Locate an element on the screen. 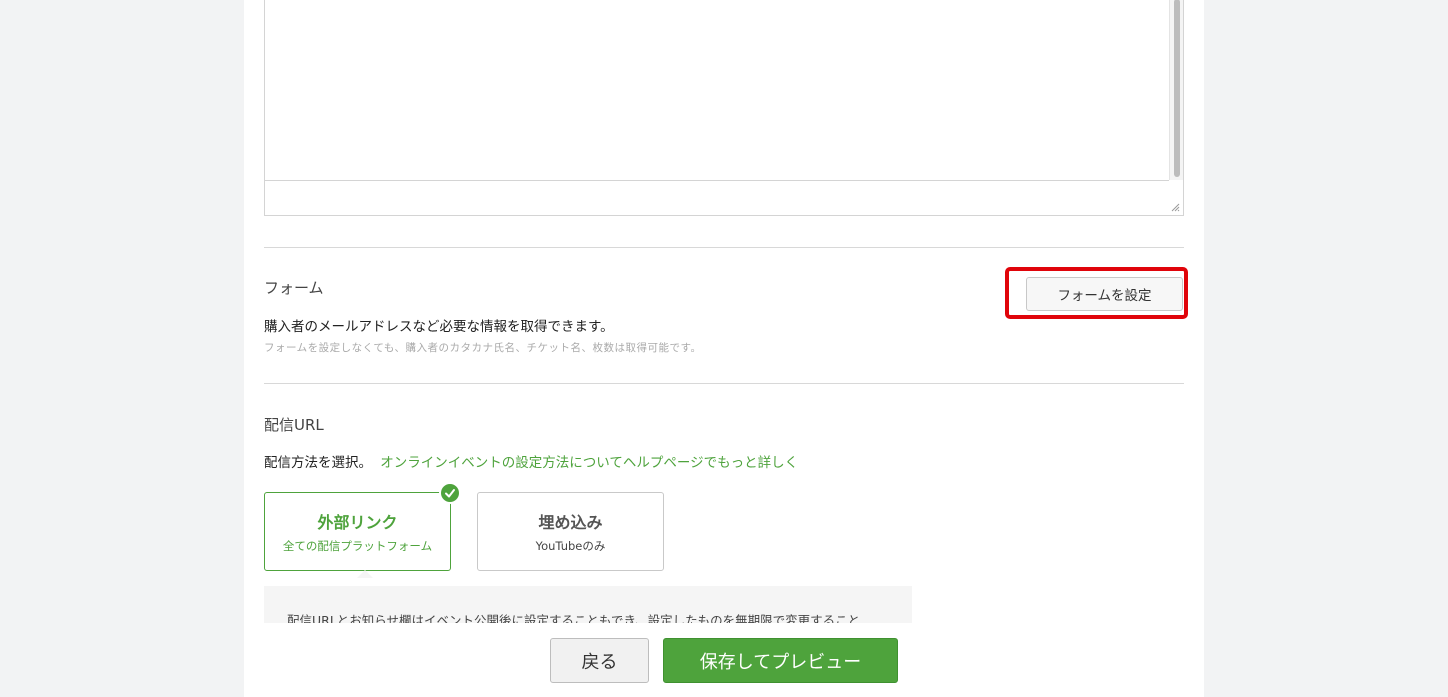  form-section-note: フォームを設定しなくても、購入者のカタカナ氏名、チケット名、枚数は取得可能です。 is located at coordinates (483, 348).